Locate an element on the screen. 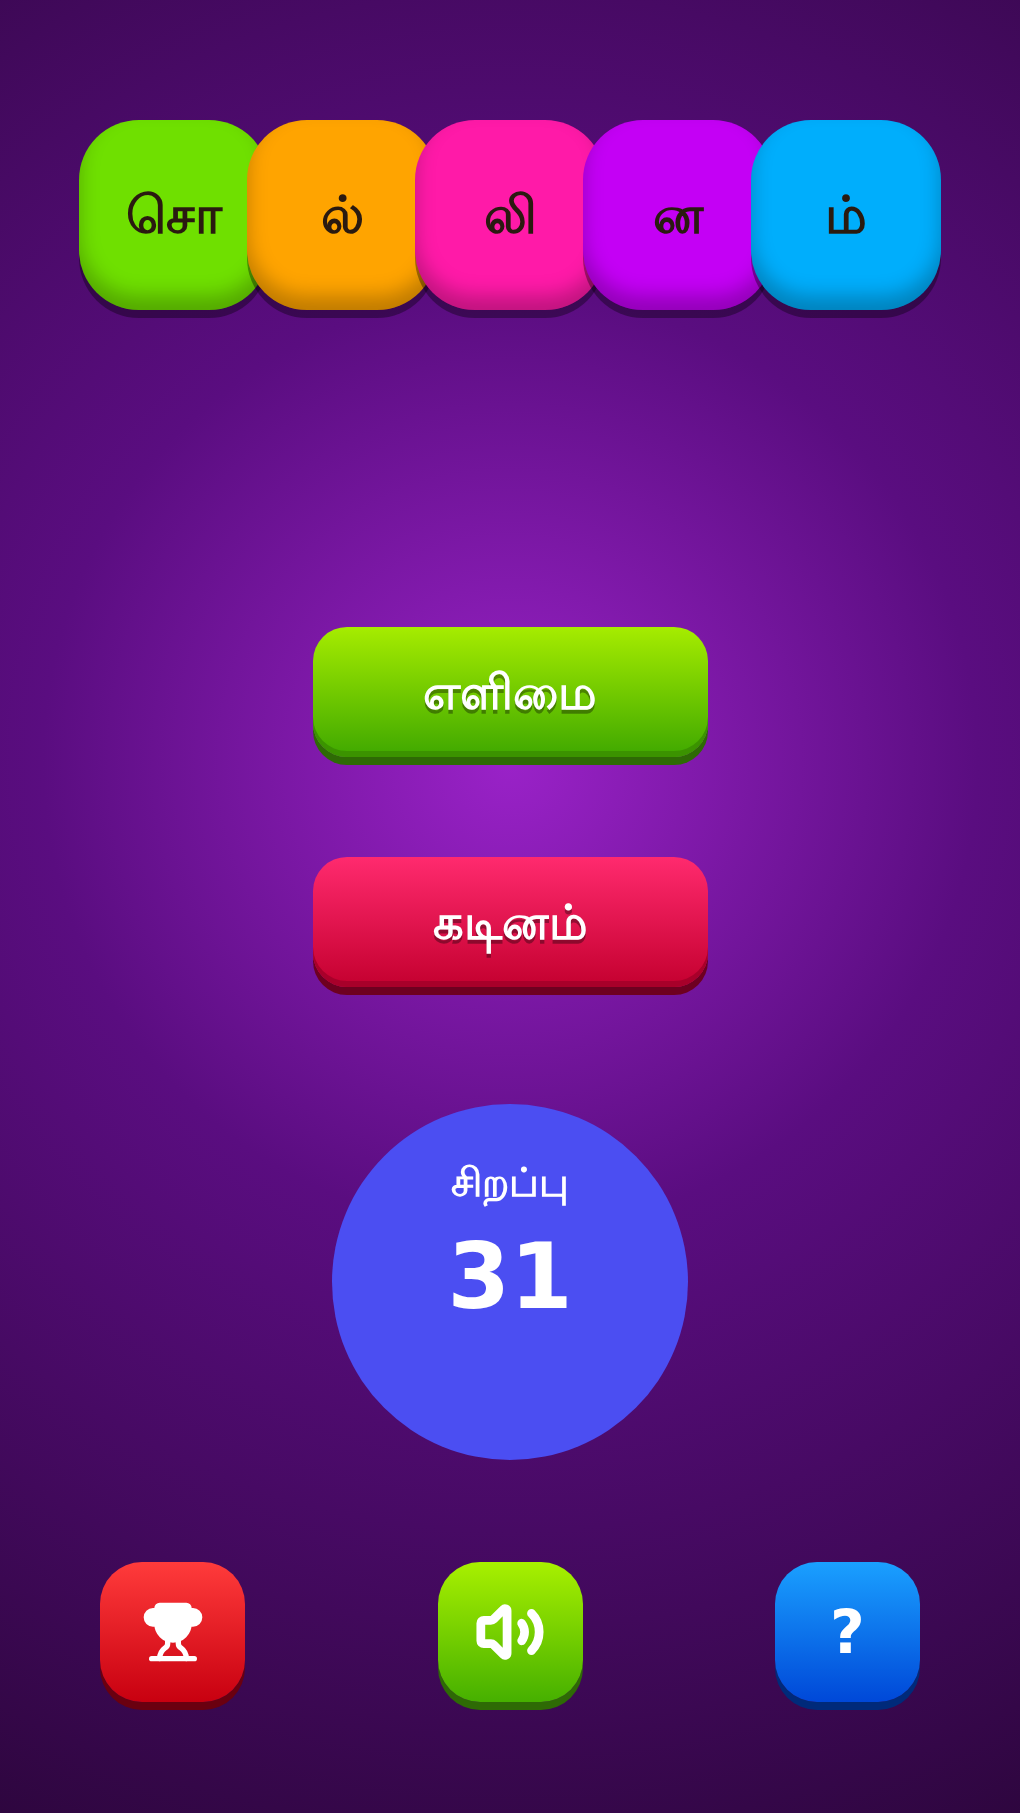 The image size is (1020, 1813). score-label: சிறப்பு is located at coordinates (510, 1183).